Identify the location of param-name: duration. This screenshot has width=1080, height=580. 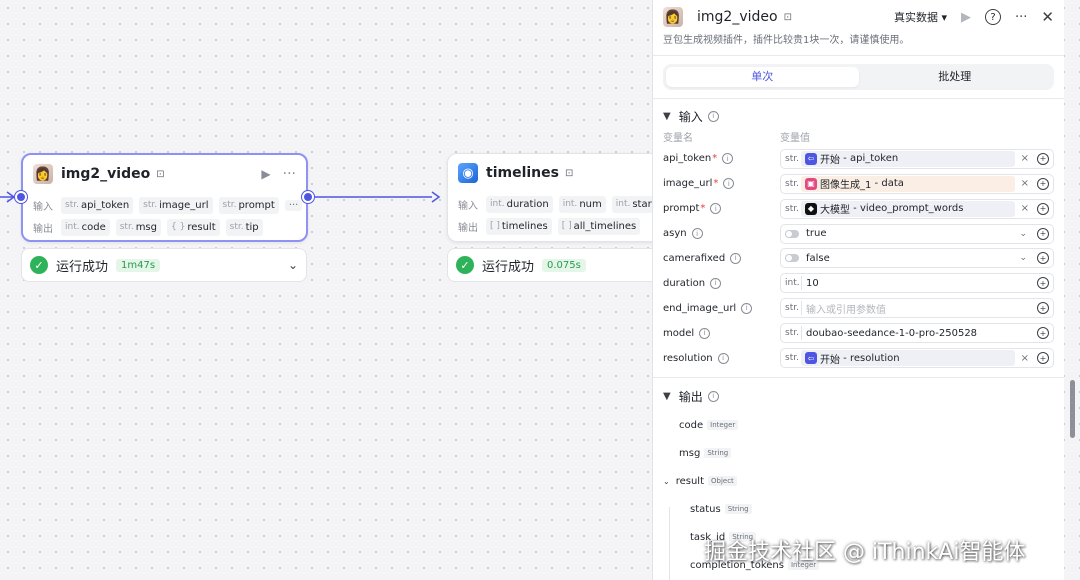
(684, 283).